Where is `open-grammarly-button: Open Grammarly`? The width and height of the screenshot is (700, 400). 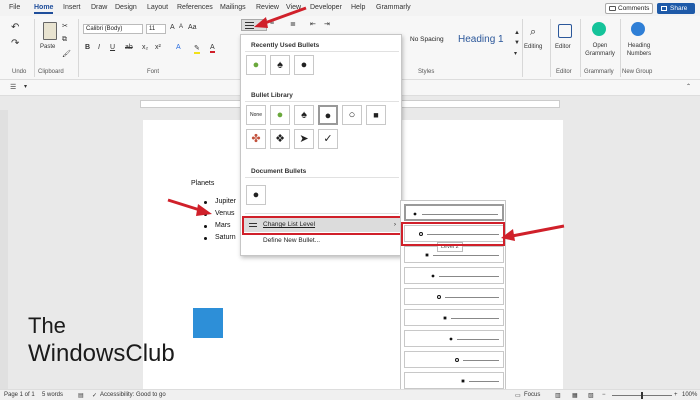 open-grammarly-button: Open Grammarly is located at coordinates (600, 50).